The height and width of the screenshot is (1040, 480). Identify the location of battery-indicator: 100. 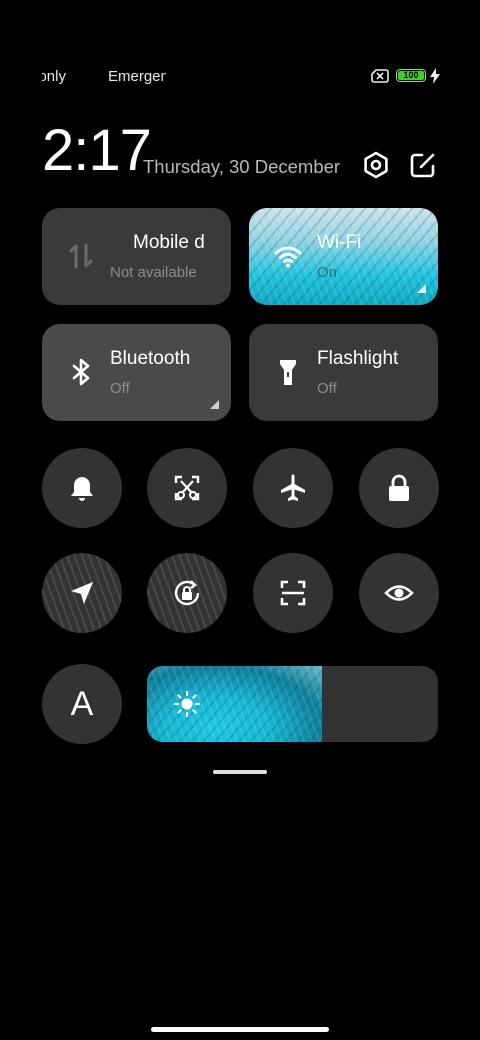
(411, 75).